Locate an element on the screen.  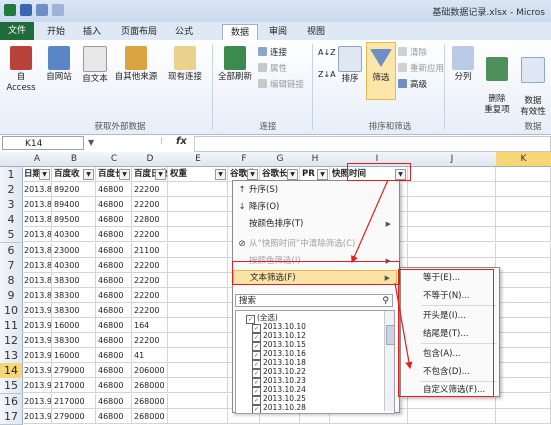
annotation-arrows is located at coordinates (382, 274).